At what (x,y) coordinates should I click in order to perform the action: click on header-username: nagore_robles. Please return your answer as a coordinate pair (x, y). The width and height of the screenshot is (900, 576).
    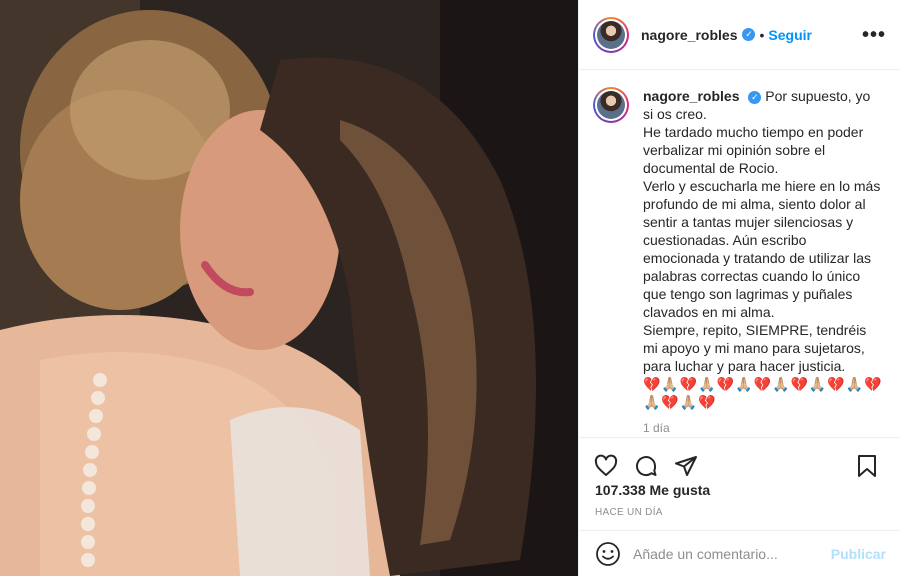
    Looking at the image, I should click on (689, 35).